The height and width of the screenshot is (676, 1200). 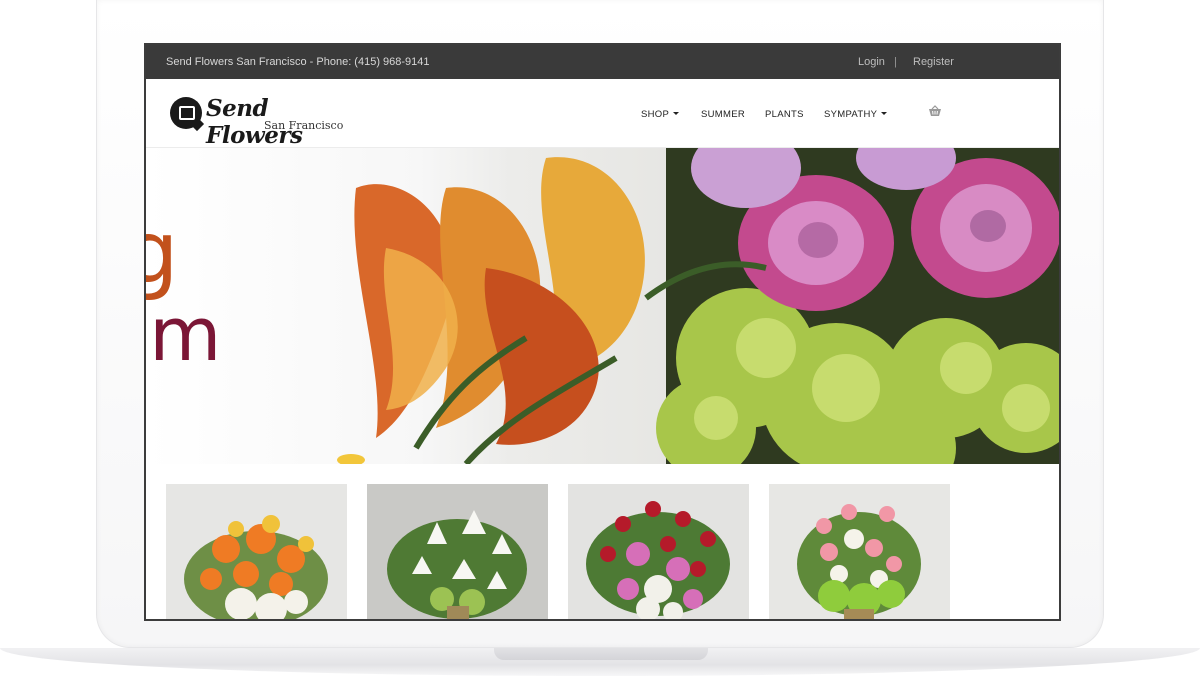 I want to click on nav-item-label: PLANTS, so click(x=784, y=114).